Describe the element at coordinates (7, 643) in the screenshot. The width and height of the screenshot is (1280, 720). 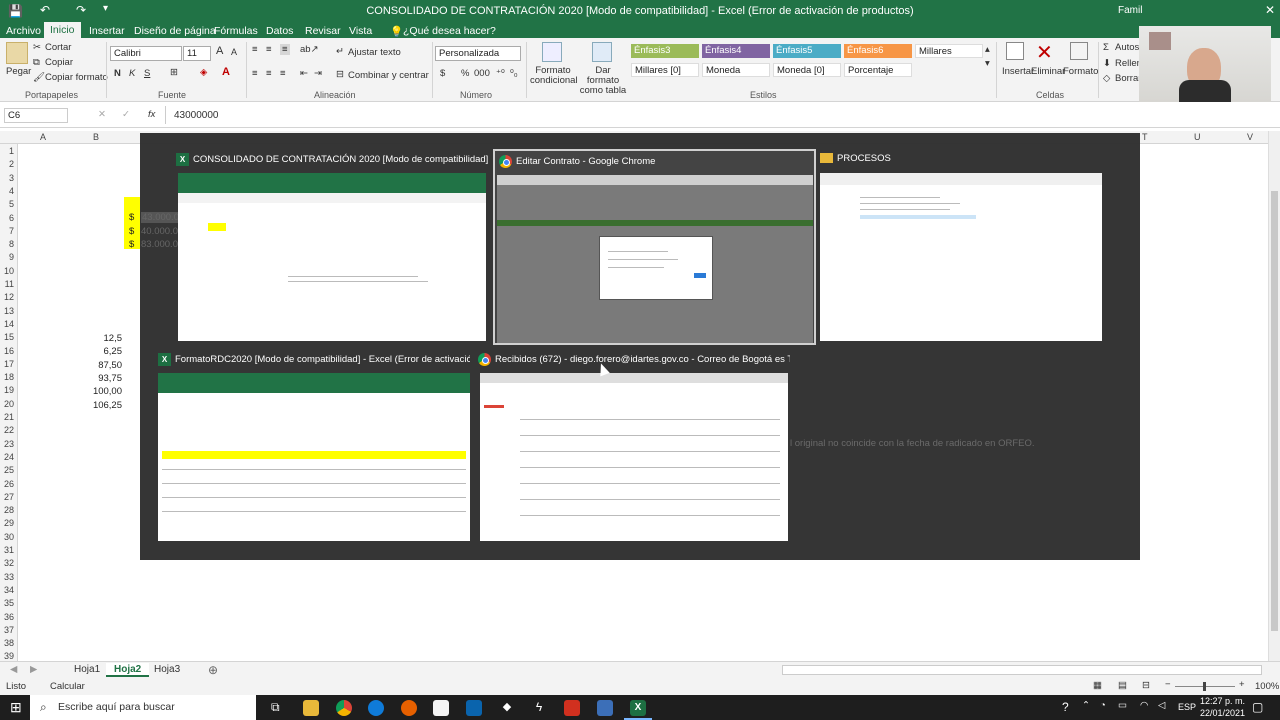
I see `row-header: 38` at that location.